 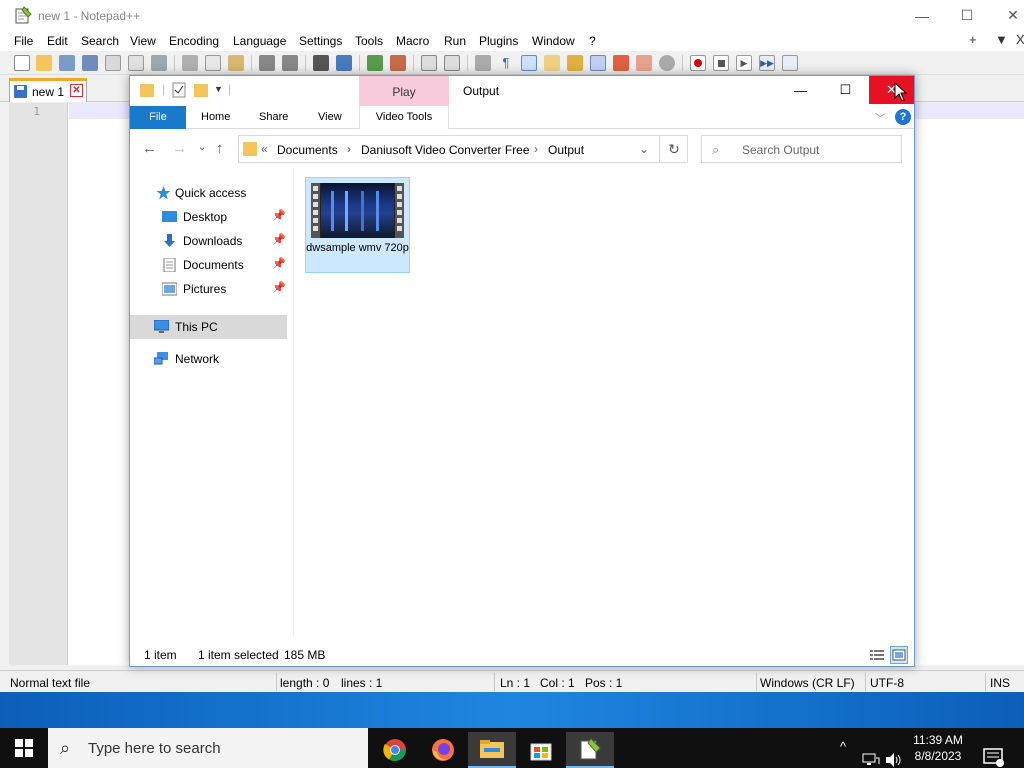 What do you see at coordinates (321, 63) in the screenshot?
I see `find-icon` at bounding box center [321, 63].